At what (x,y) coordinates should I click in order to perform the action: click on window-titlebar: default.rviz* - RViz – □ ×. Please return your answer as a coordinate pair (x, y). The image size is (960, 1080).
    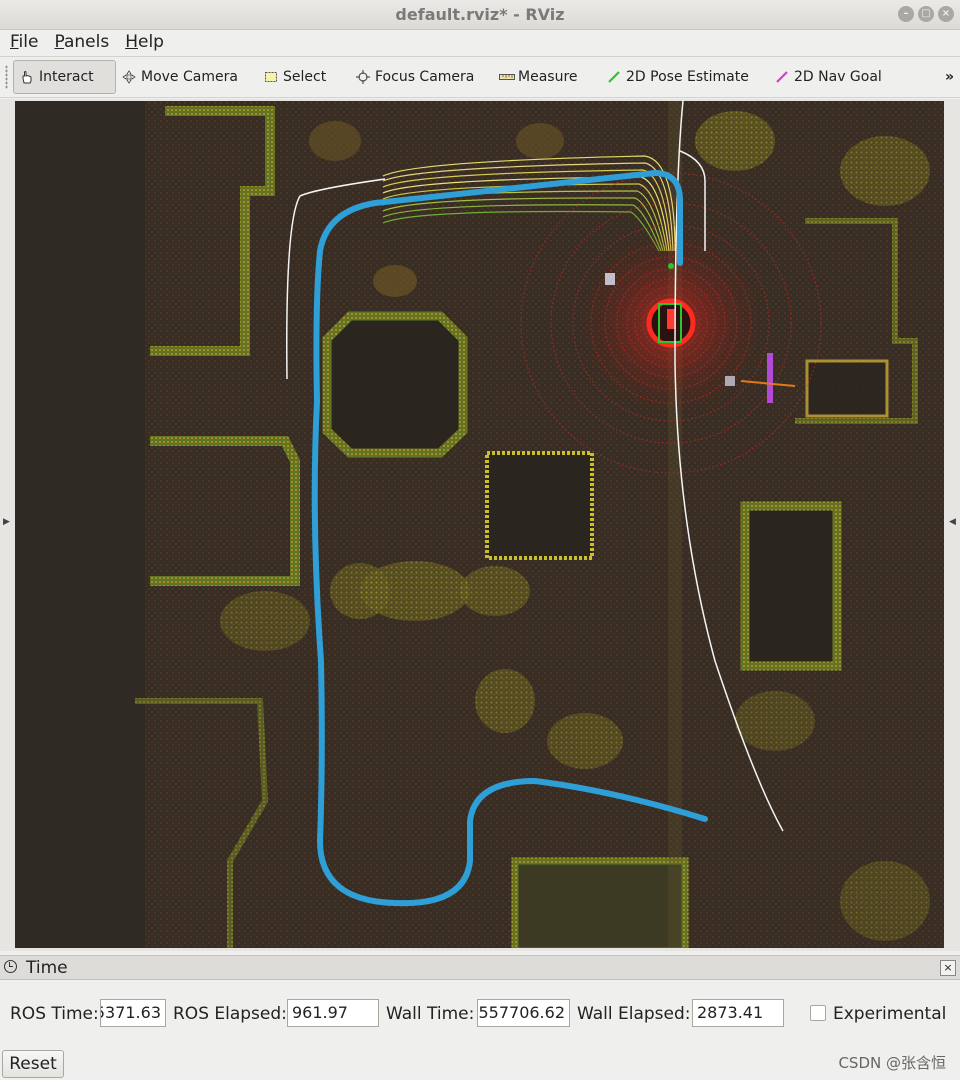
    Looking at the image, I should click on (480, 15).